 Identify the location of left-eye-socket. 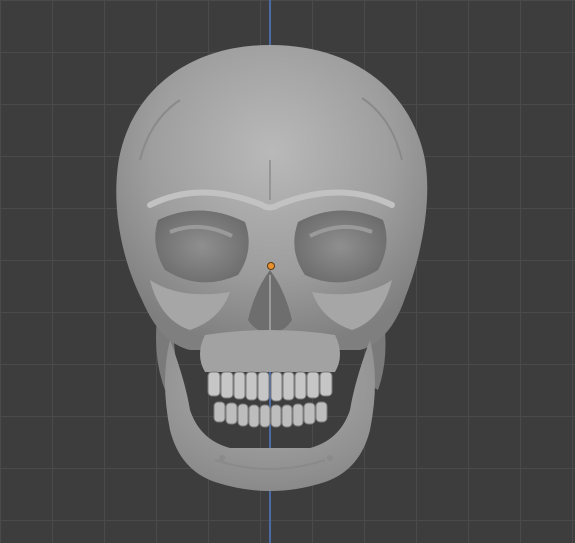
(202, 246).